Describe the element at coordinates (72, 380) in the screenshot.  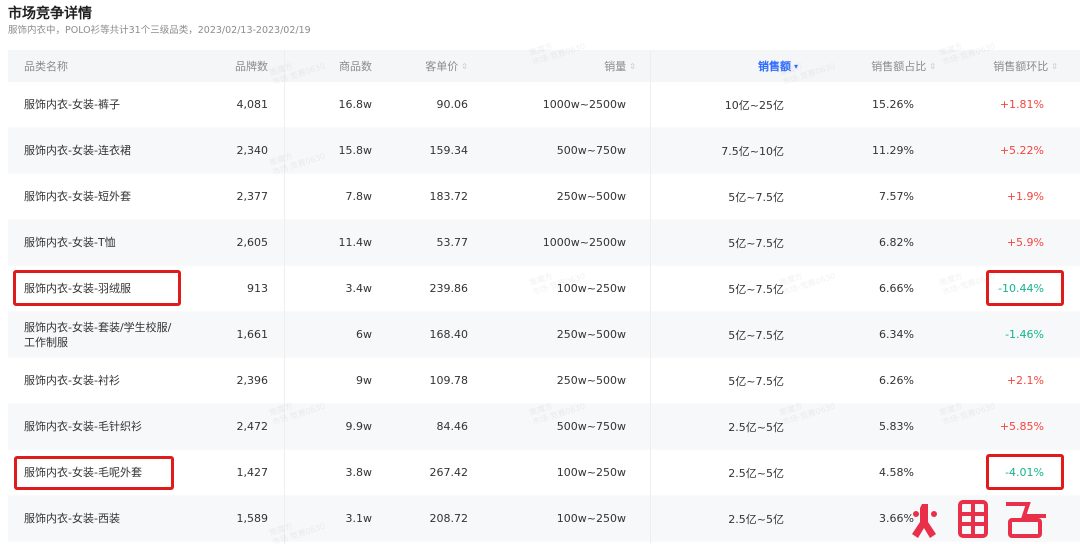
I see `category-name: 服饰内衣-女装-衬衫` at that location.